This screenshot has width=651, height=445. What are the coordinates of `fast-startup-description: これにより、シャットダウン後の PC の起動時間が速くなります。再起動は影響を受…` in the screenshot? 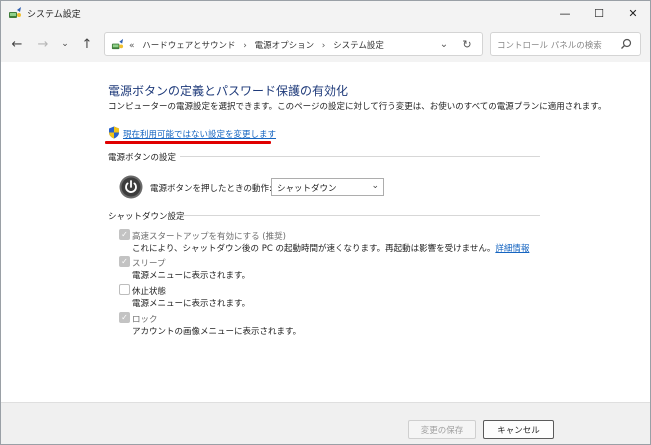 It's located at (330, 248).